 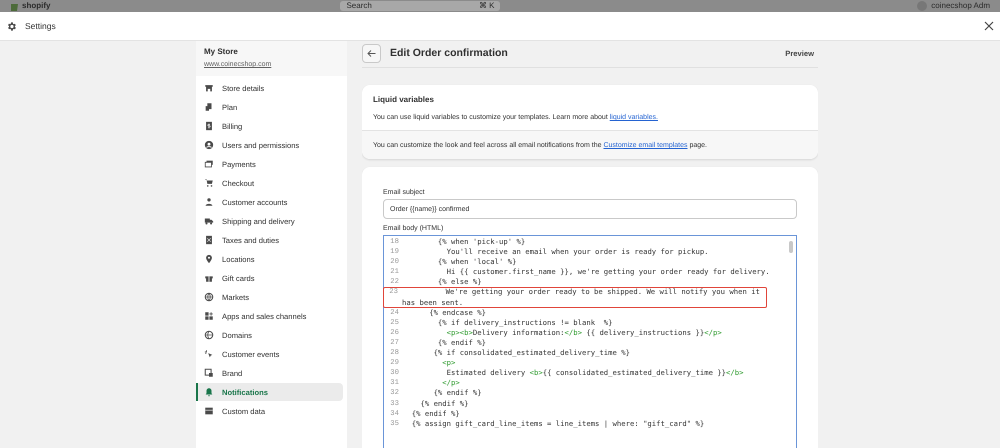 What do you see at coordinates (209, 392) in the screenshot?
I see `bell-icon` at bounding box center [209, 392].